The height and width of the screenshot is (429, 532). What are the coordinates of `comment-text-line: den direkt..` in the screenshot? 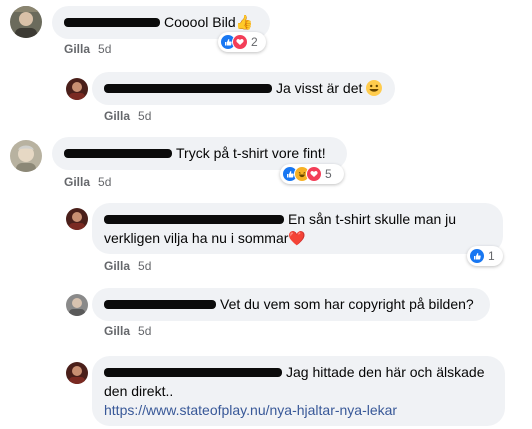 It's located at (139, 391).